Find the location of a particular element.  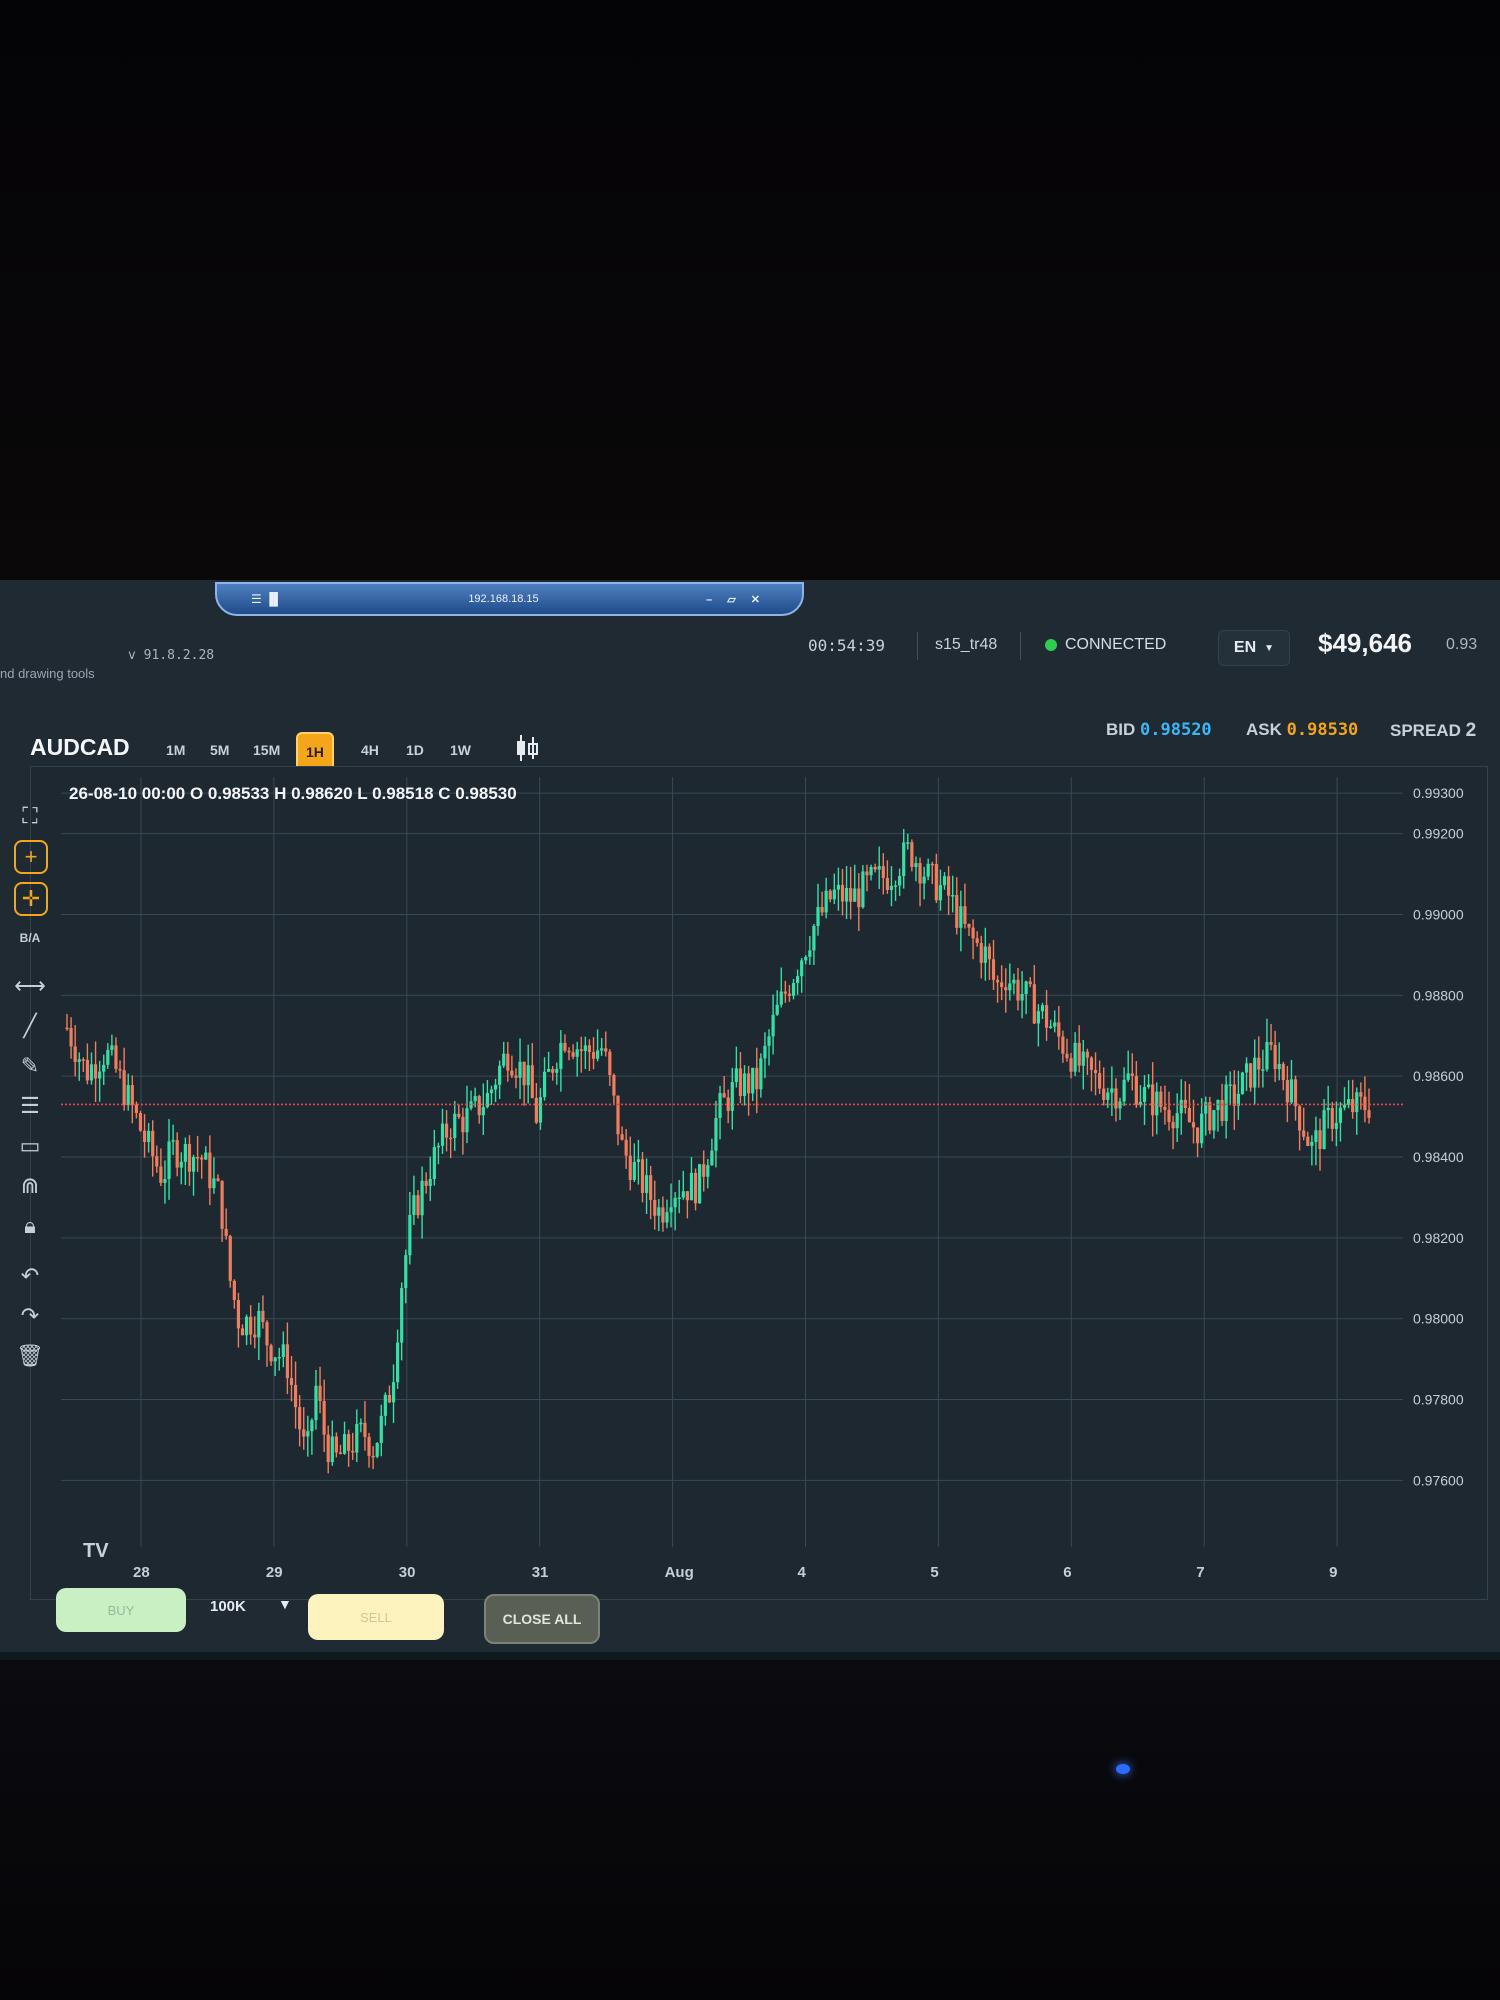

chevron-down-icon: ▼ is located at coordinates (285, 1604).